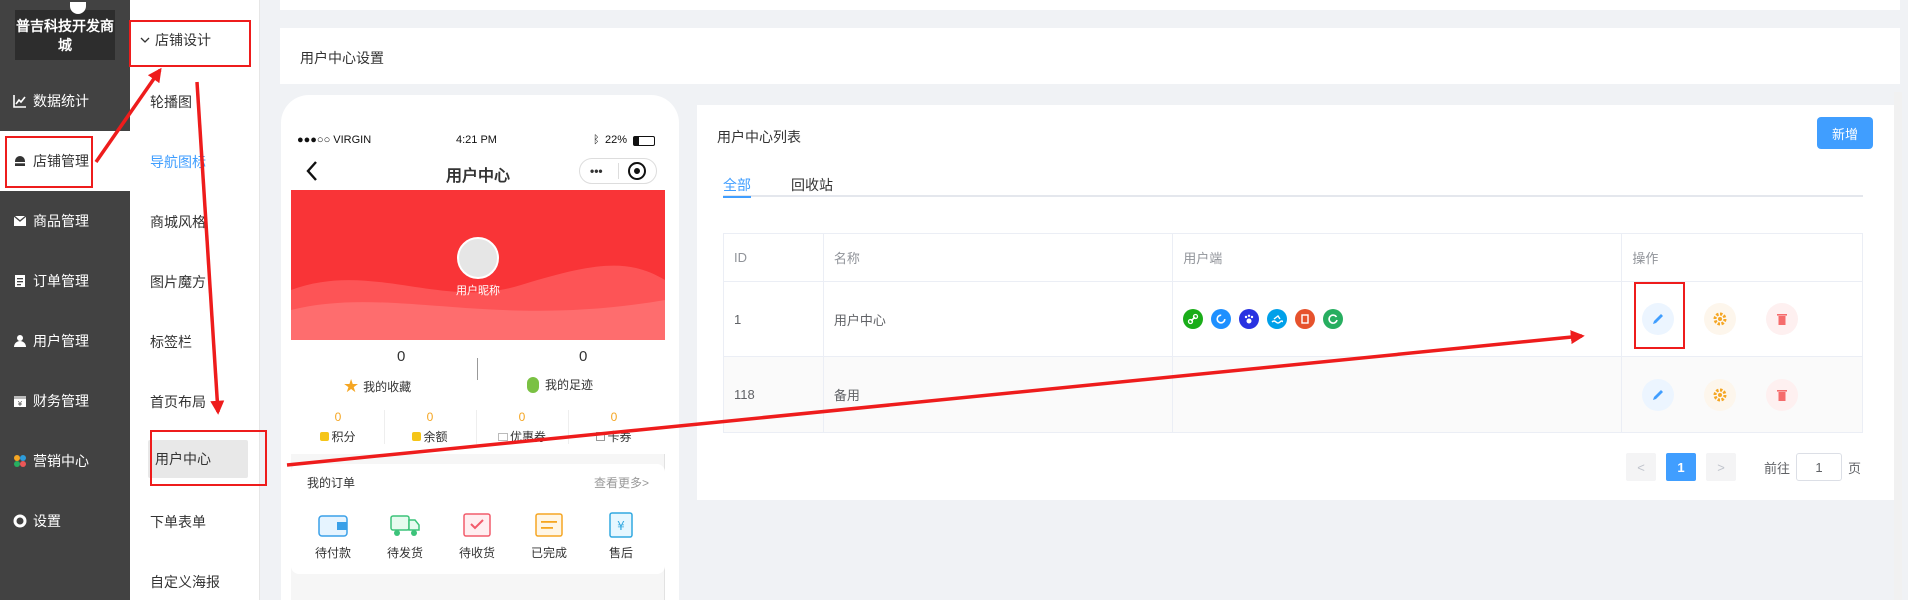  What do you see at coordinates (208, 458) in the screenshot?
I see `annotation-box-user-center` at bounding box center [208, 458].